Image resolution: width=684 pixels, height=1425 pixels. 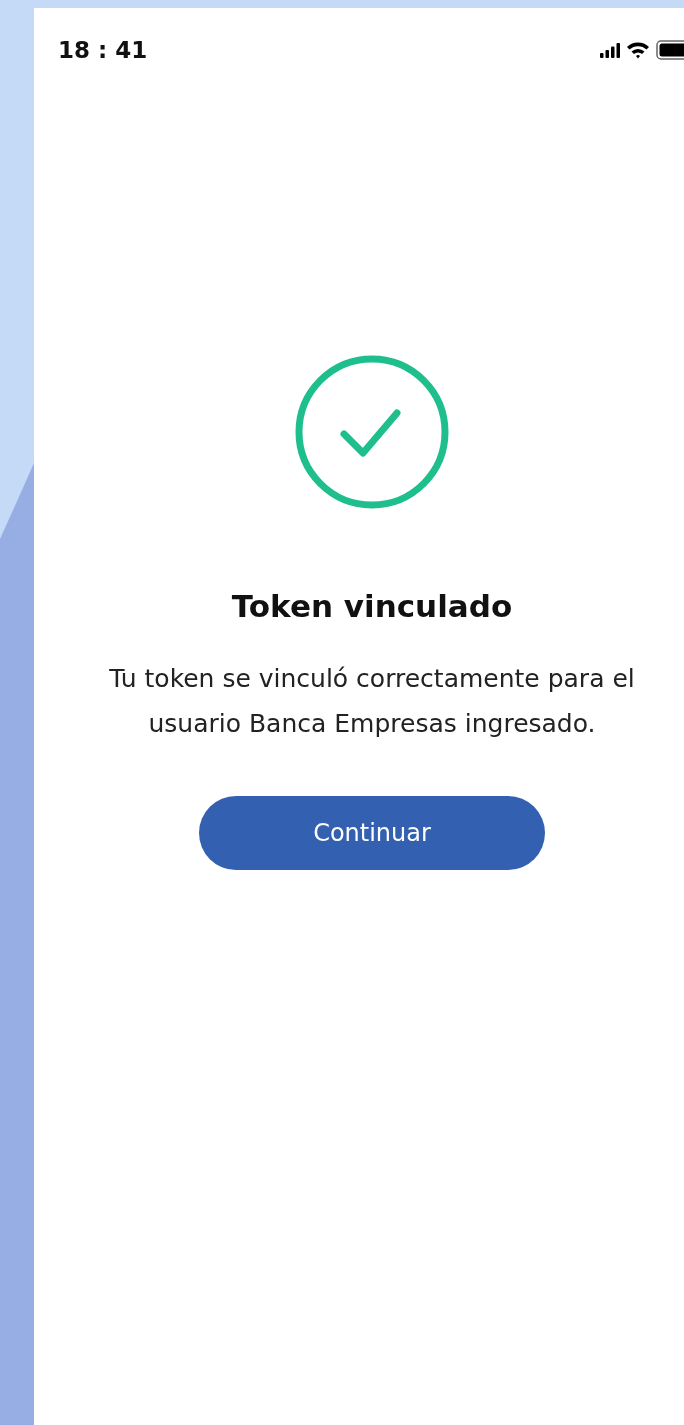 What do you see at coordinates (610, 50) in the screenshot?
I see `signal-icon` at bounding box center [610, 50].